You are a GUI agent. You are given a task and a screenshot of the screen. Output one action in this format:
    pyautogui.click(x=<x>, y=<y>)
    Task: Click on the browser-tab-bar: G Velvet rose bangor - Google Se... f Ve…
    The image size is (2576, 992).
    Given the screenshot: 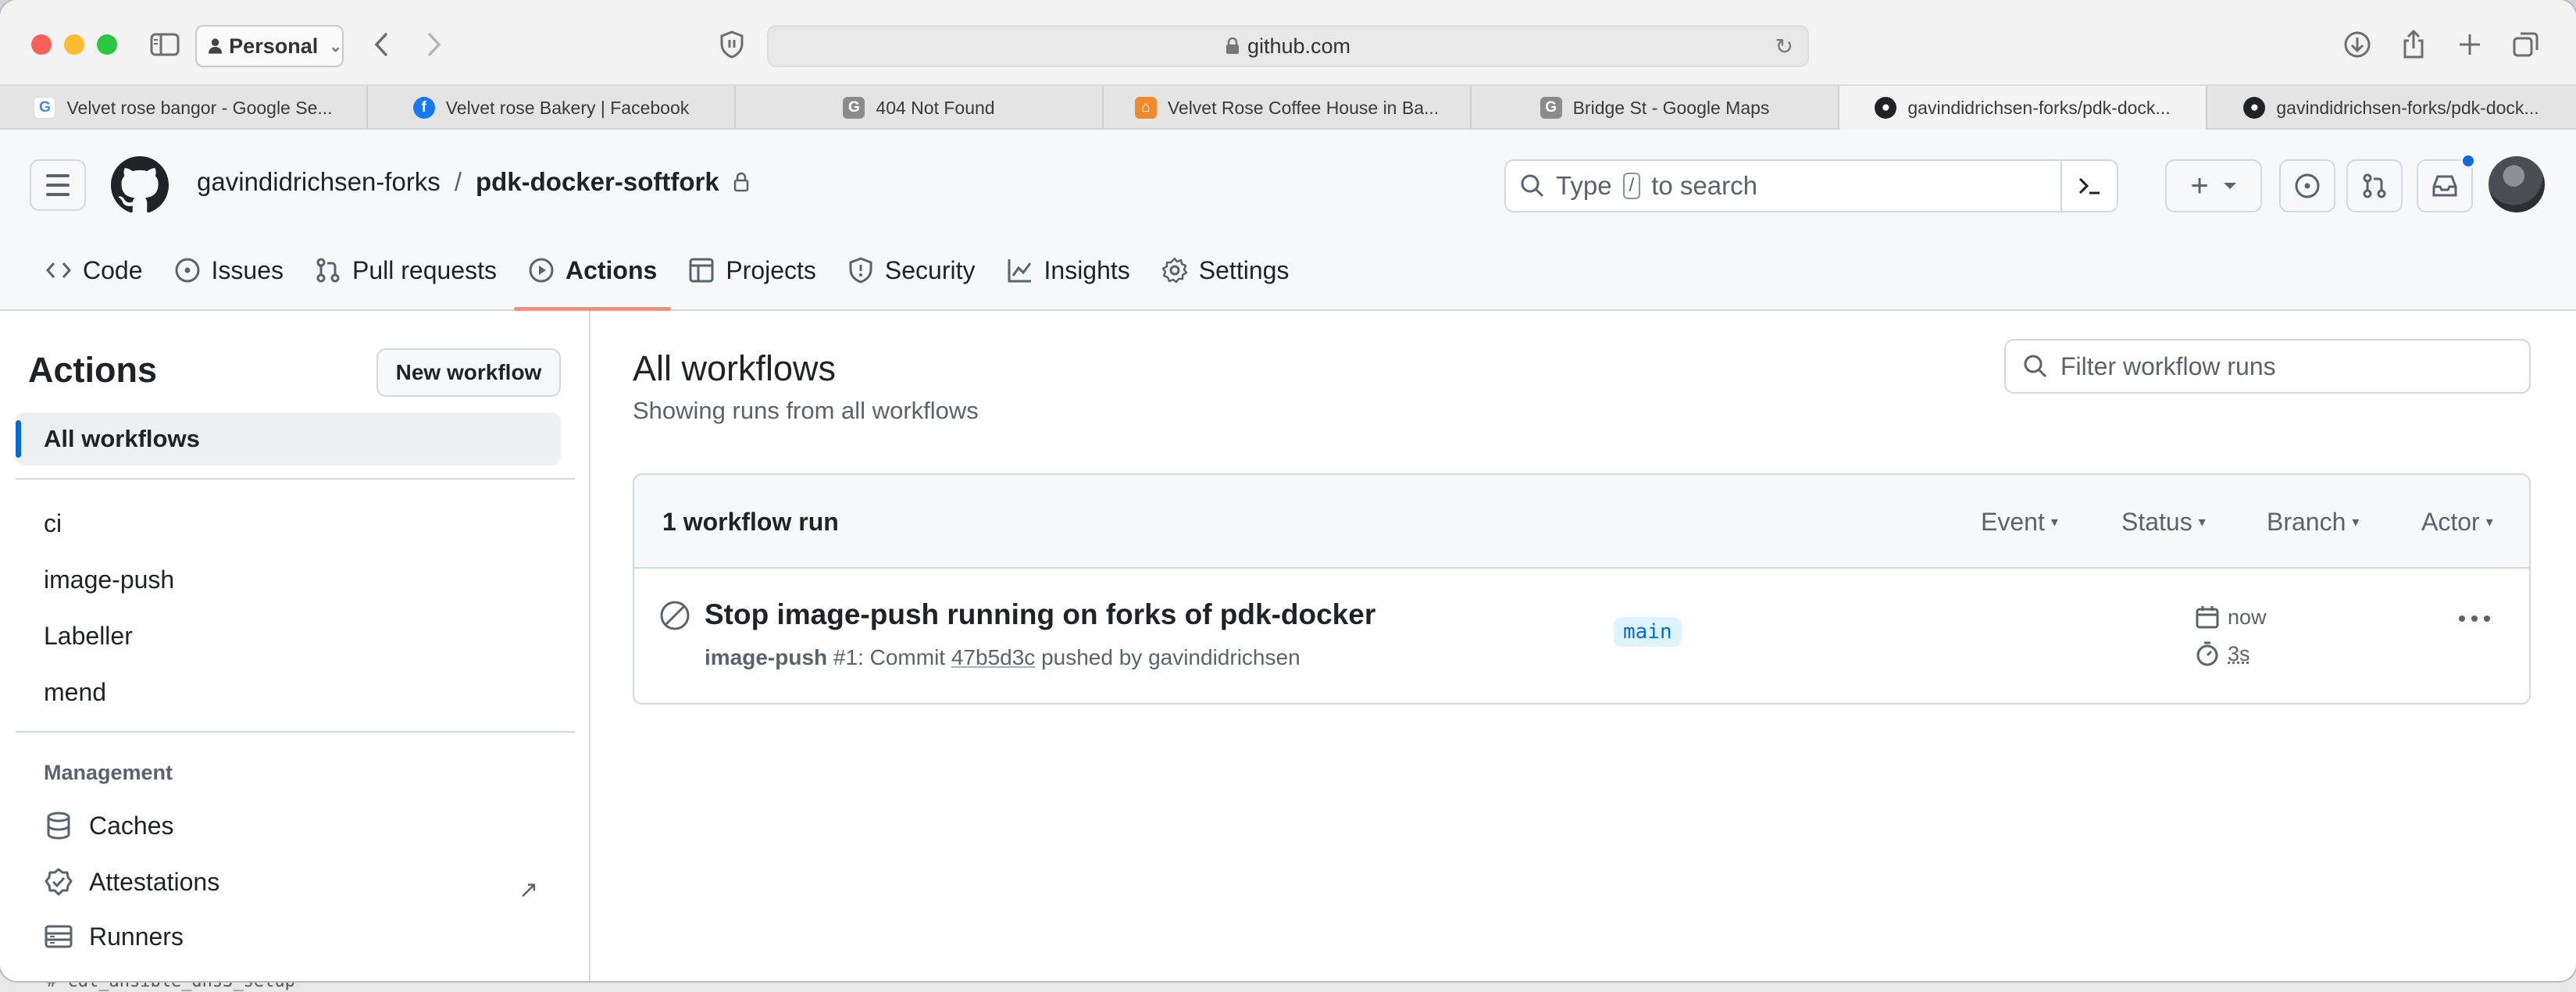 What is the action you would take?
    pyautogui.click(x=1288, y=108)
    